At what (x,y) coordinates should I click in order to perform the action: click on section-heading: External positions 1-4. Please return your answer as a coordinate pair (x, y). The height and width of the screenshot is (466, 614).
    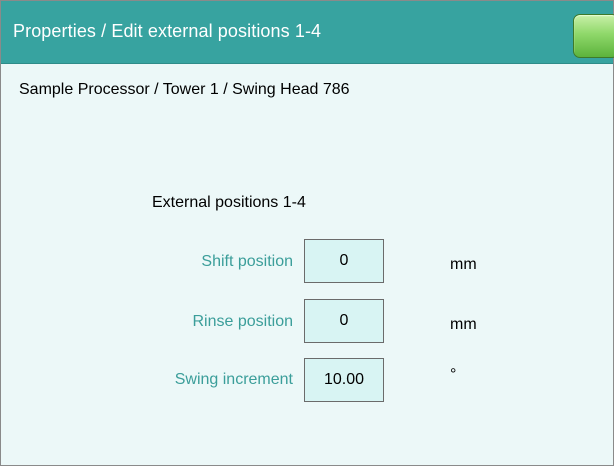
    Looking at the image, I should click on (229, 202).